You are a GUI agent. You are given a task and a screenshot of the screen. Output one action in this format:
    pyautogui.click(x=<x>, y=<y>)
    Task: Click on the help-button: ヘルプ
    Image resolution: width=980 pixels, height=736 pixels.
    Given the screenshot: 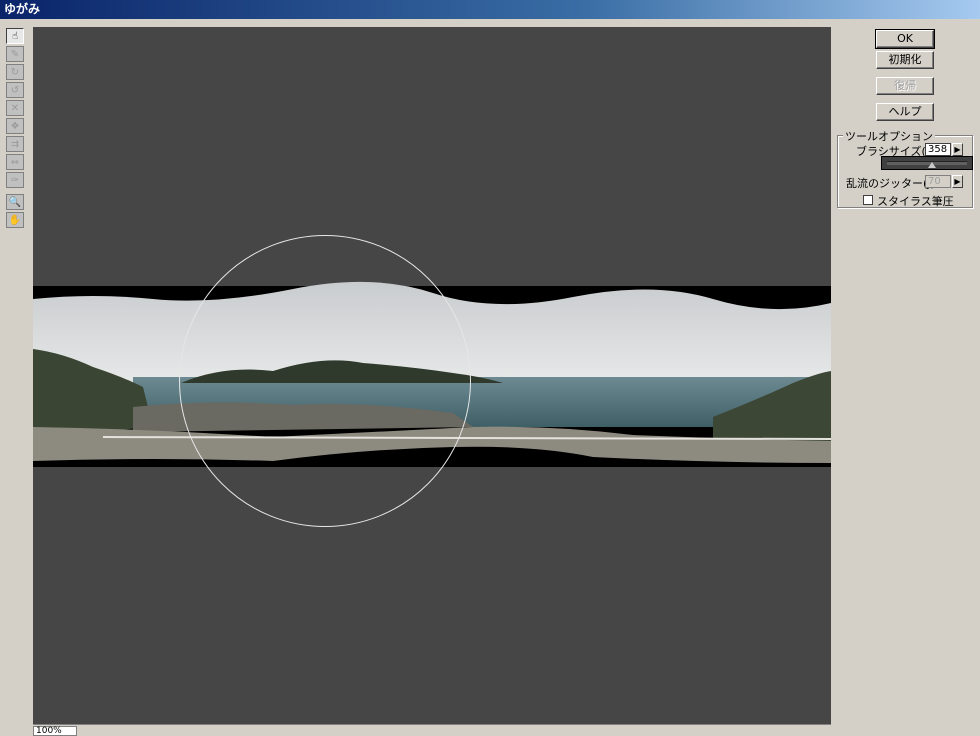 What is the action you would take?
    pyautogui.click(x=905, y=112)
    